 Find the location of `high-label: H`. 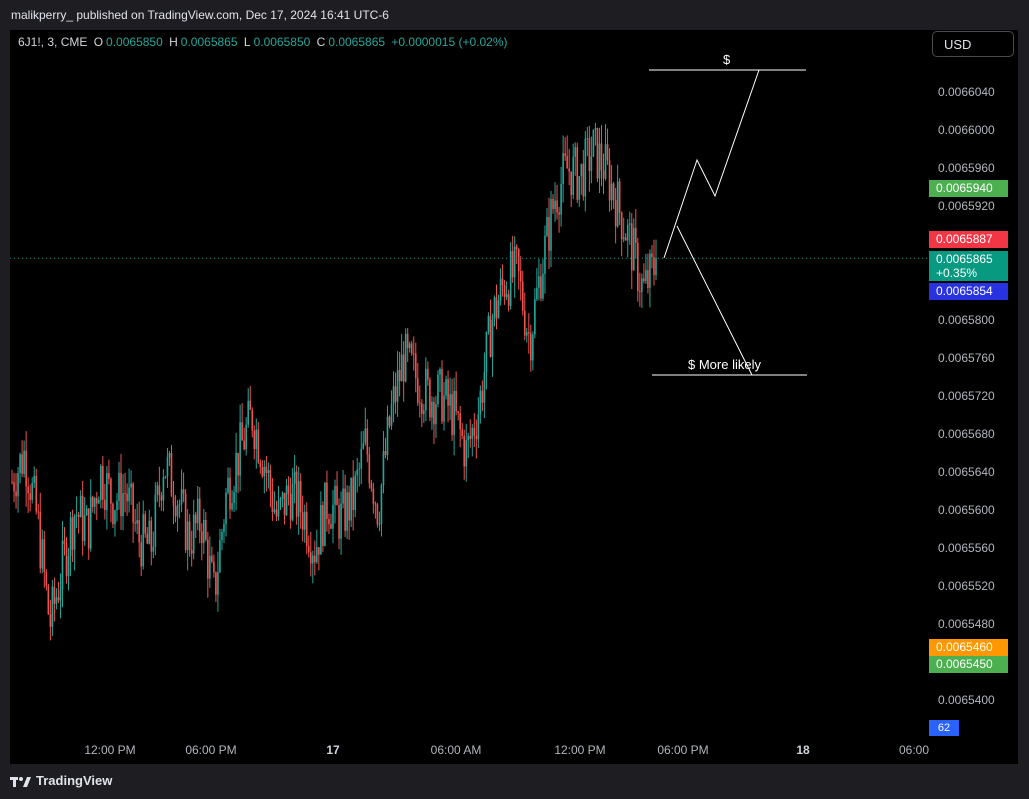

high-label: H is located at coordinates (173, 42).